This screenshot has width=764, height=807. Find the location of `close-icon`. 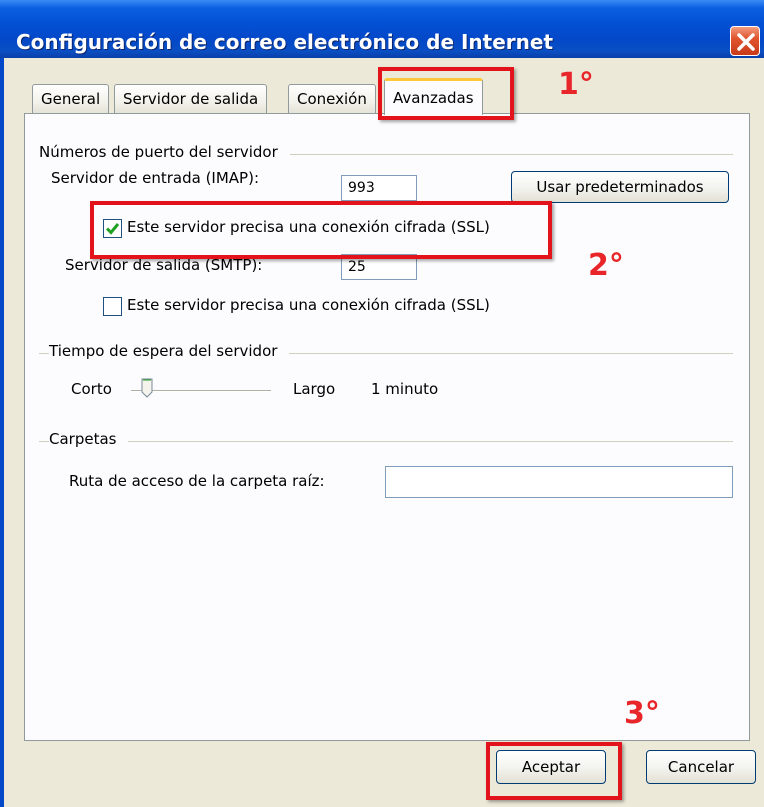

close-icon is located at coordinates (746, 42).